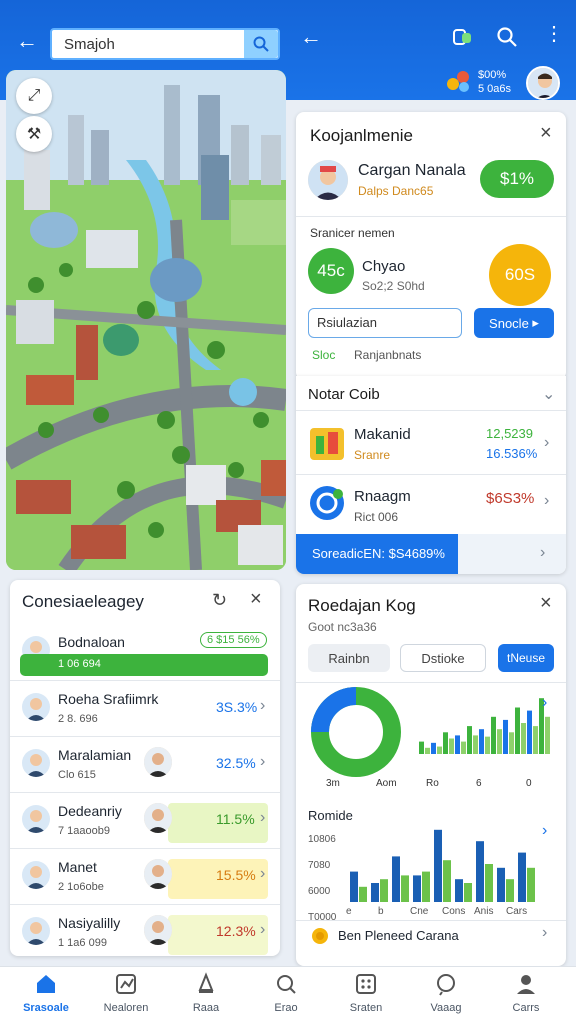  Describe the element at coordinates (36, 707) in the screenshot. I see `list-item-icon` at that location.